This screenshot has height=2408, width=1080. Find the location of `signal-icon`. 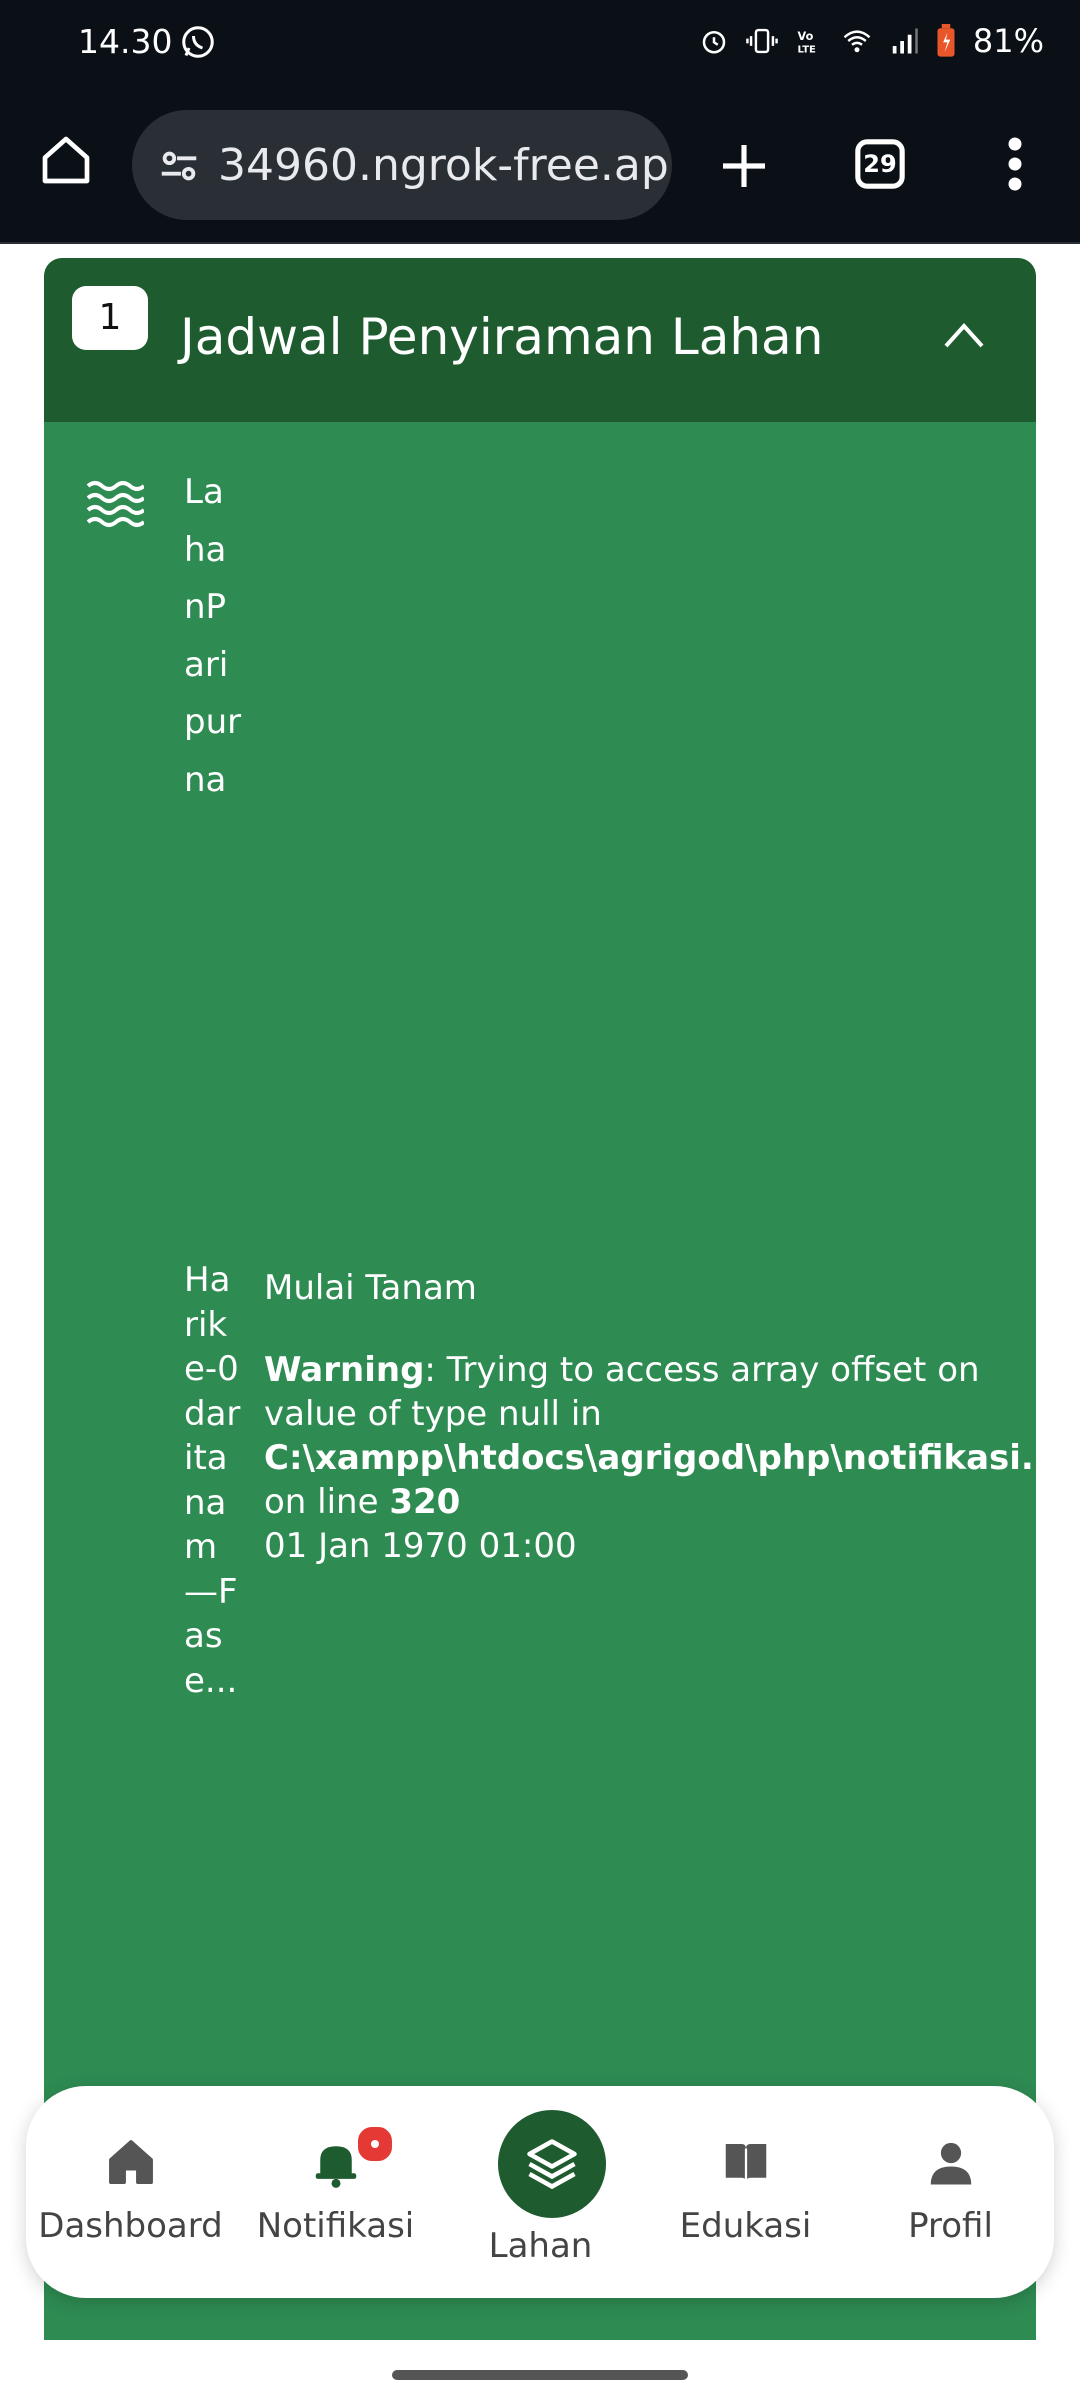

signal-icon is located at coordinates (905, 41).